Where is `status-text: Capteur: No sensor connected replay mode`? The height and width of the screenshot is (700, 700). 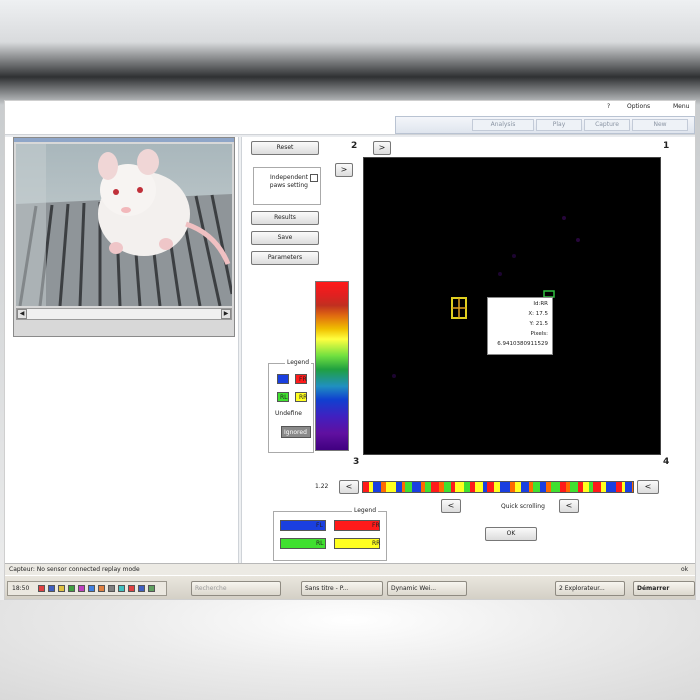
status-text: Capteur: No sensor connected replay mode is located at coordinates (74, 569).